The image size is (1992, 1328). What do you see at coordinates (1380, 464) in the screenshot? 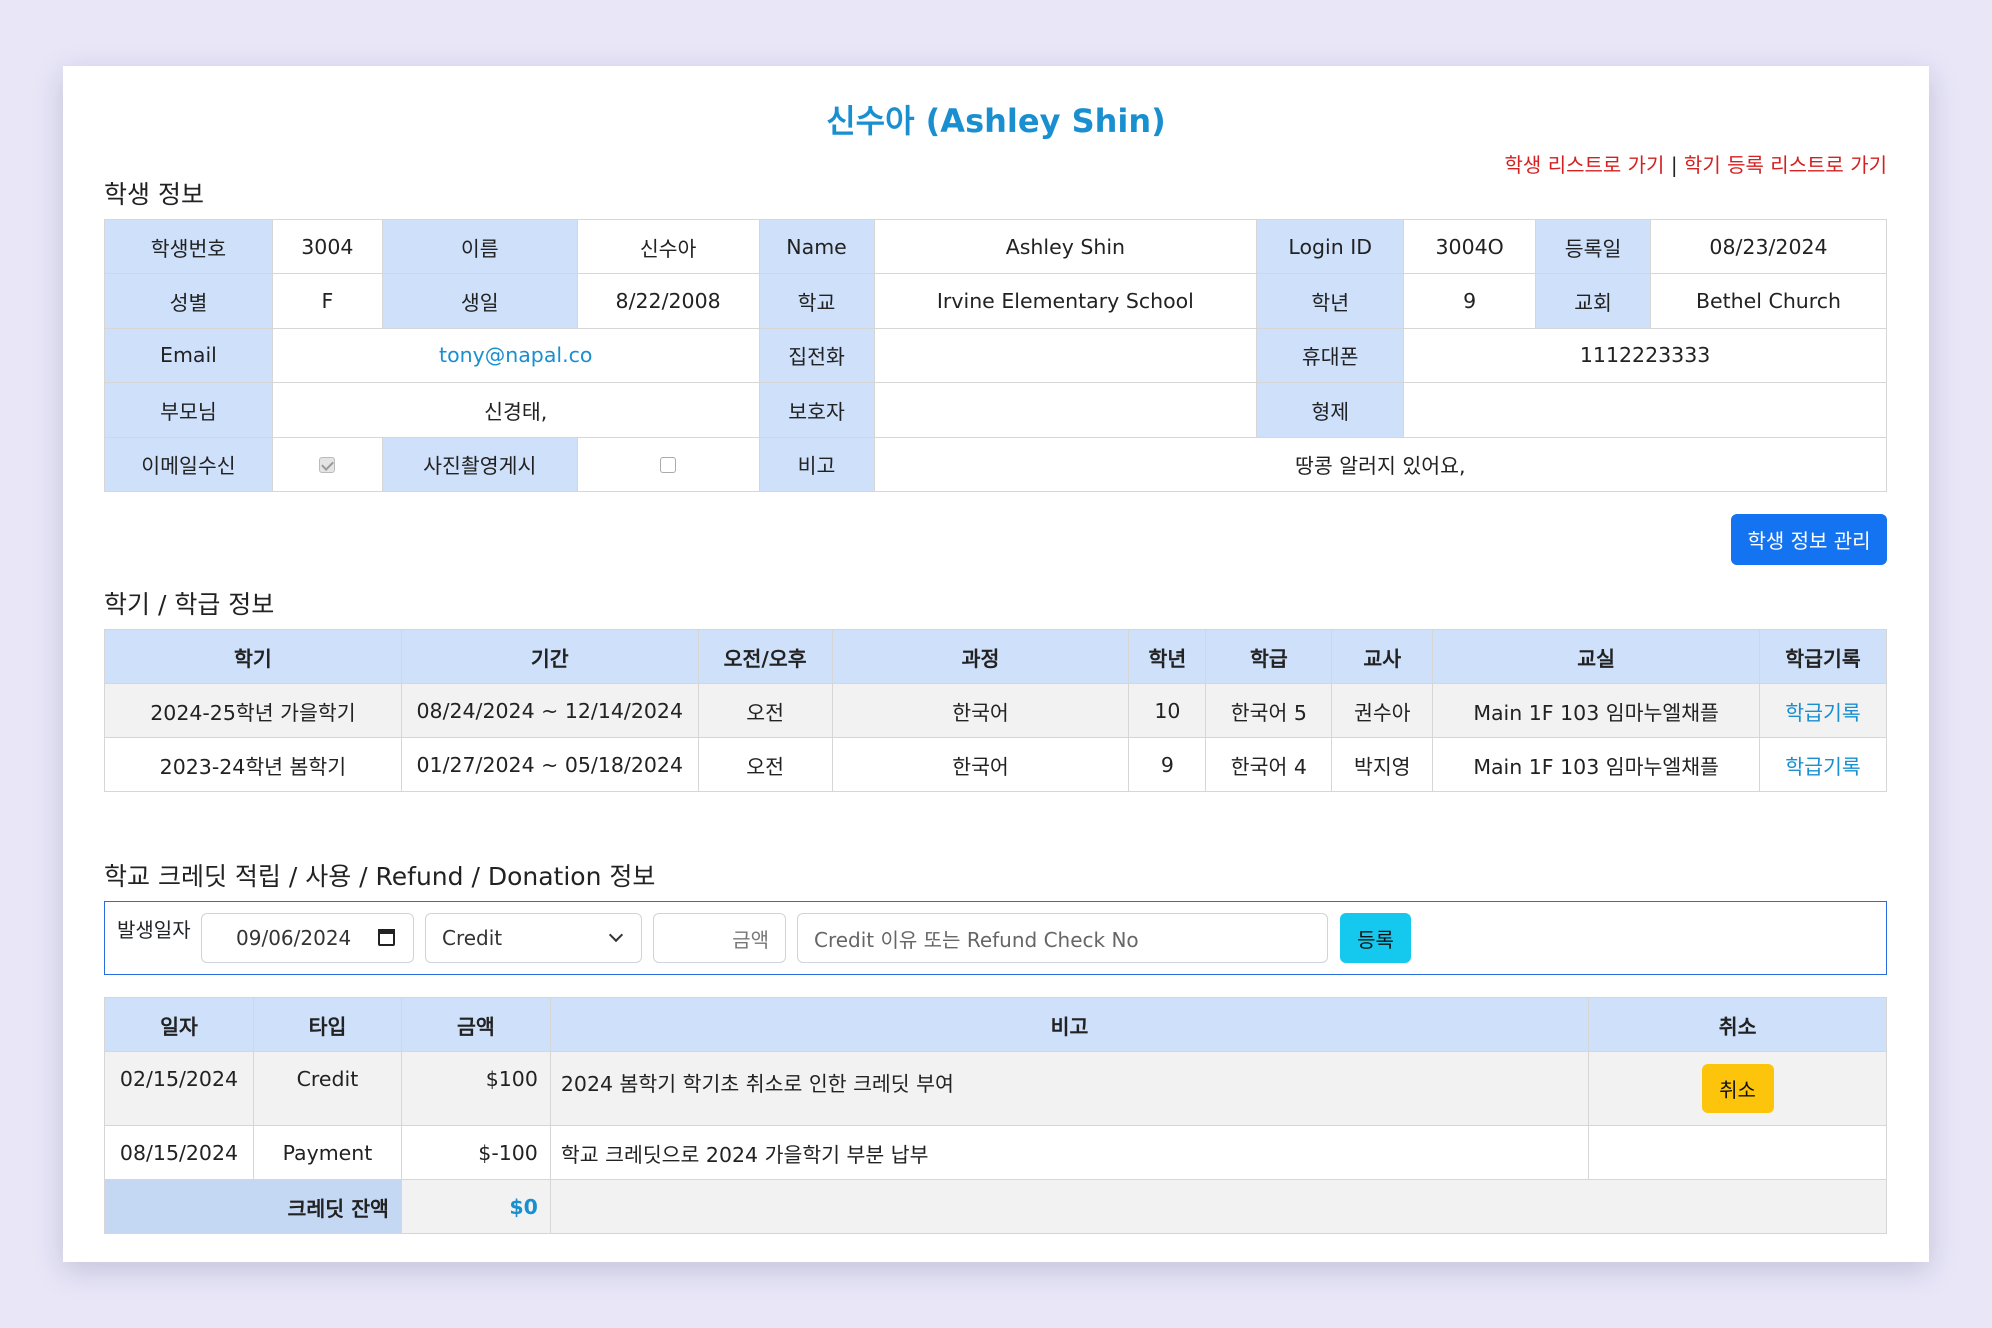
I see `note-value: 땅콩 알러지 있어요,` at bounding box center [1380, 464].